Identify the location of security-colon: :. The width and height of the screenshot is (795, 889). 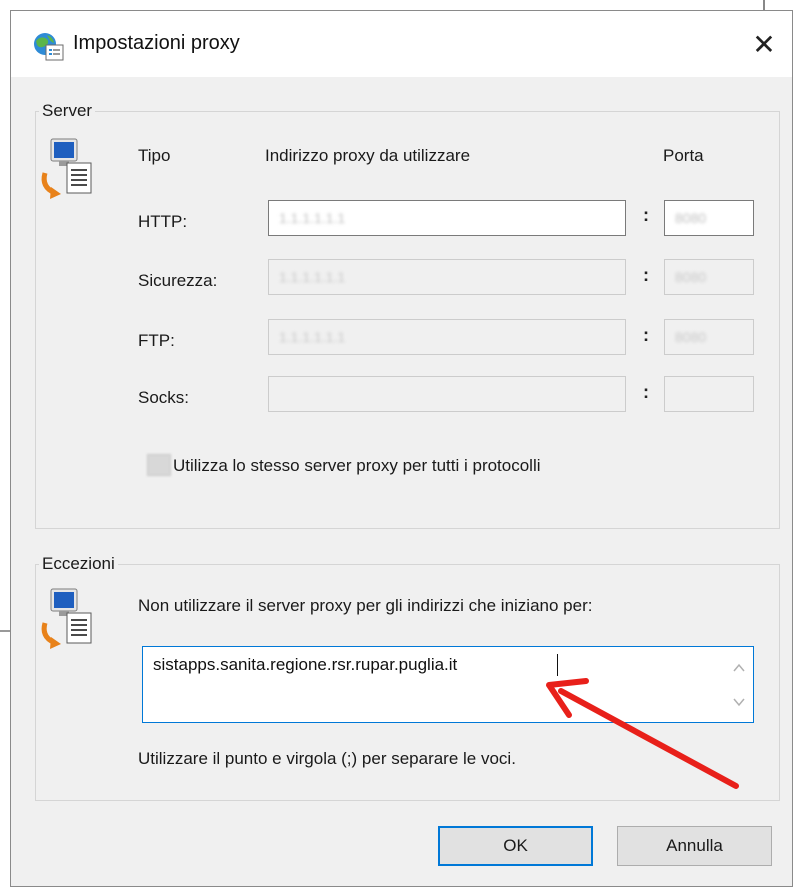
(646, 275).